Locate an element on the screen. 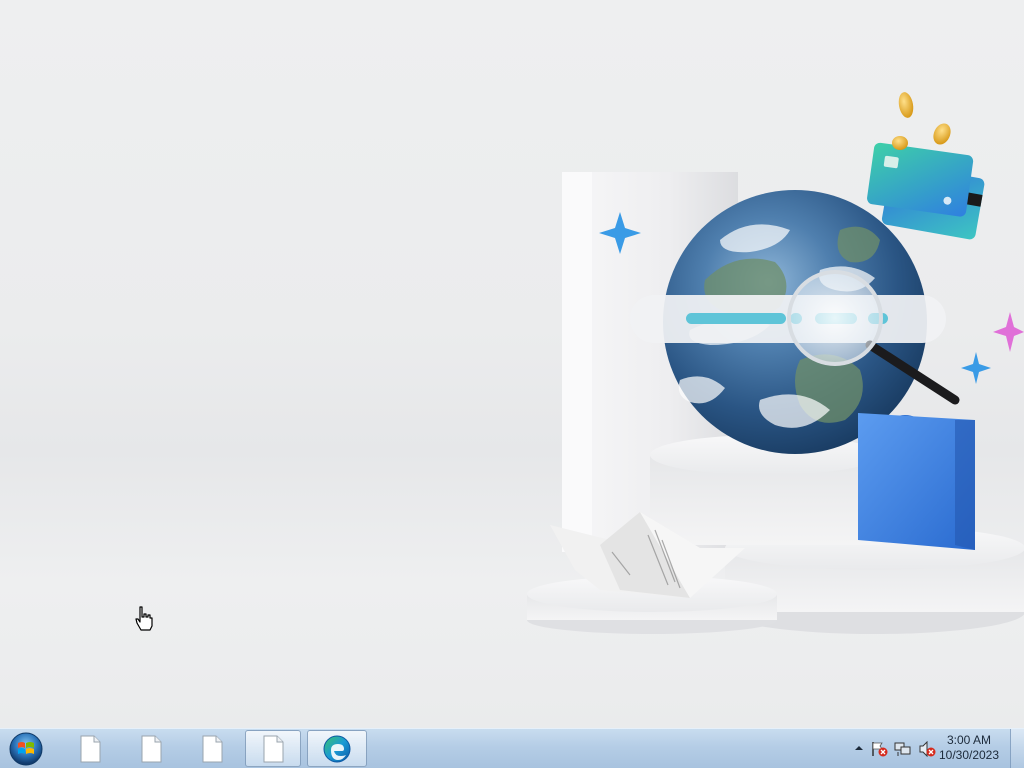 The image size is (1024, 772). system-tray: 3:00 AM 10/30/2023 is located at coordinates (929, 749).